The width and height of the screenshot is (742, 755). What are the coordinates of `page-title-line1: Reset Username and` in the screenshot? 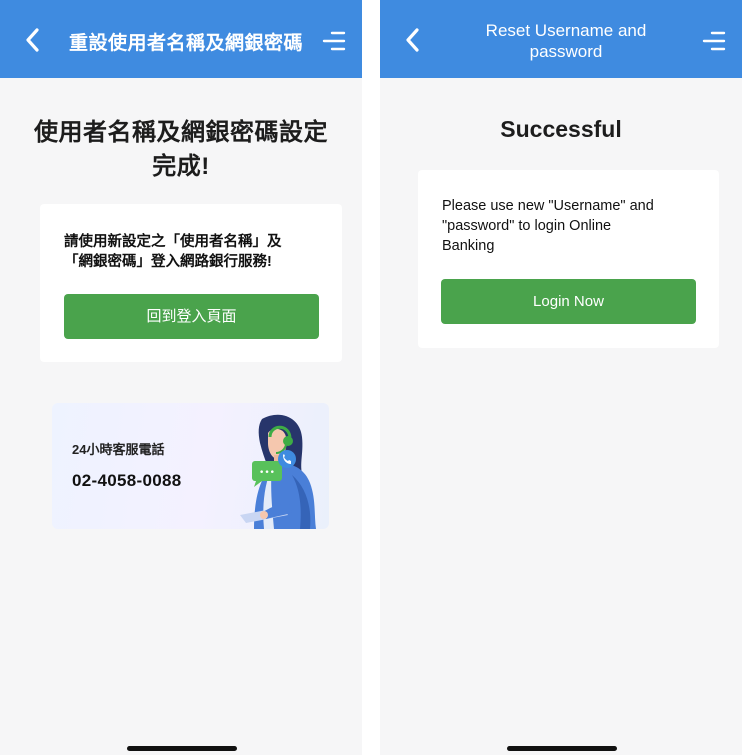 It's located at (566, 30).